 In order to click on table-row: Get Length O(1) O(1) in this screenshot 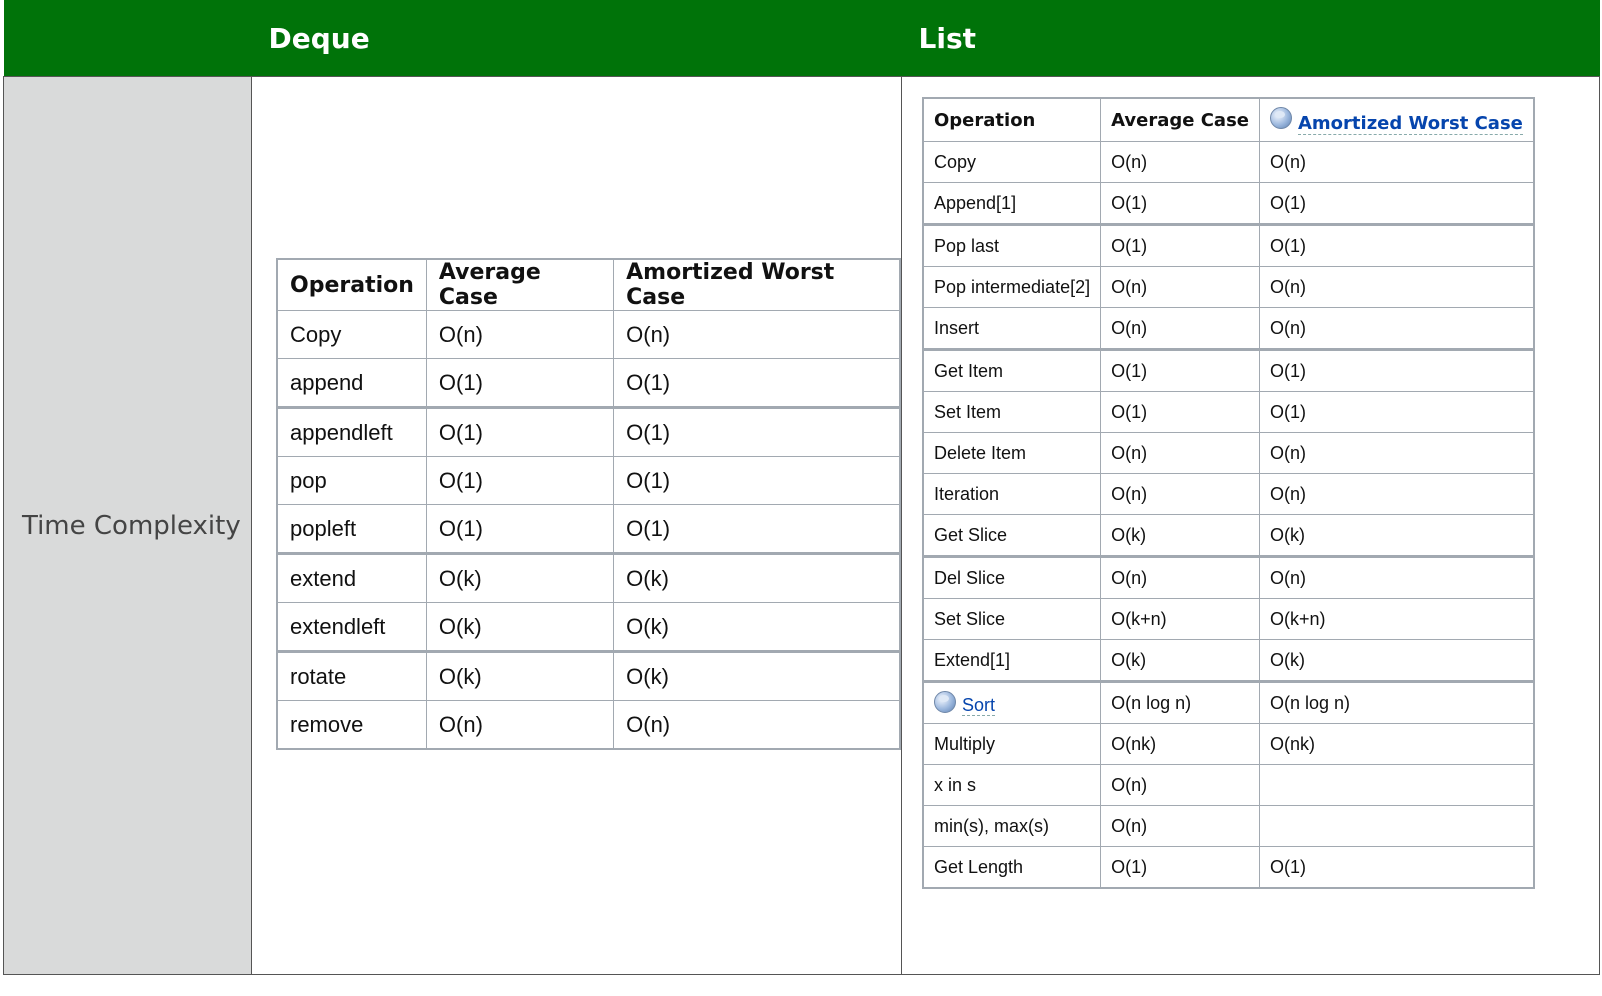, I will do `click(1228, 867)`.